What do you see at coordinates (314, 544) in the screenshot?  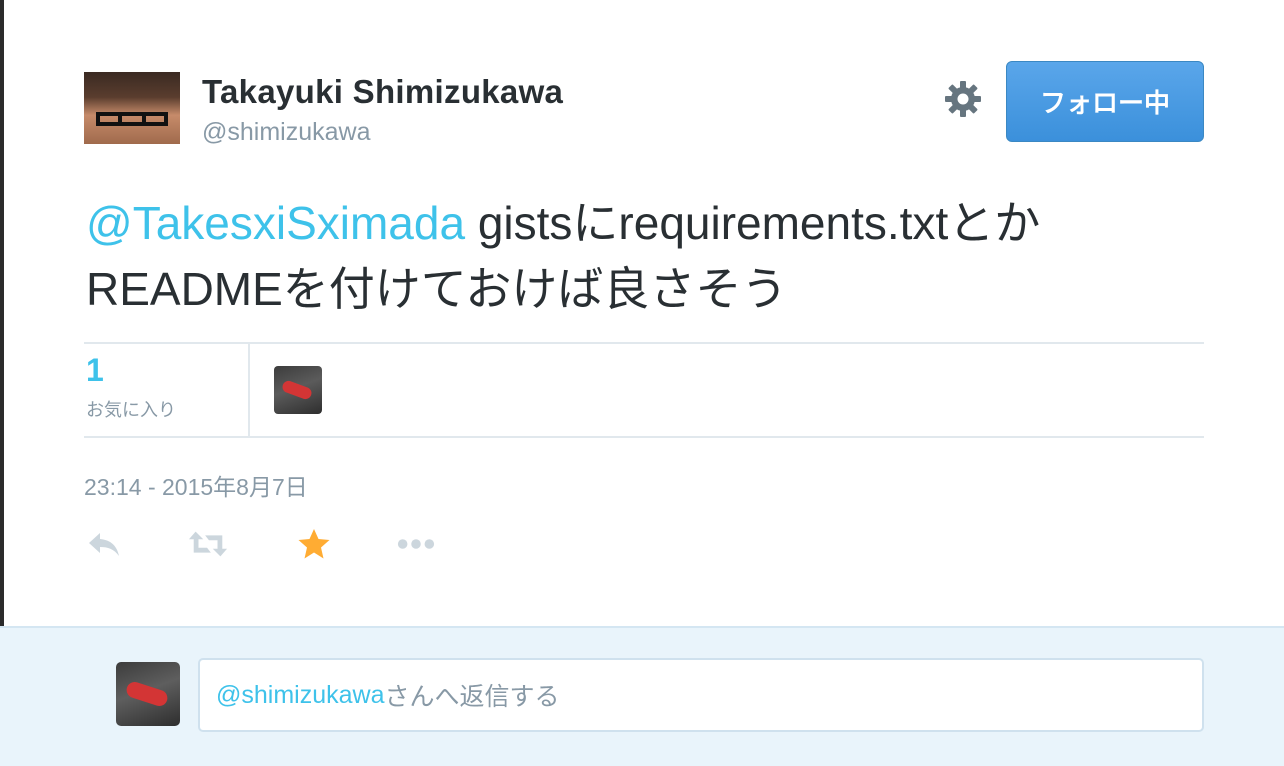 I see `favorite-star-icon` at bounding box center [314, 544].